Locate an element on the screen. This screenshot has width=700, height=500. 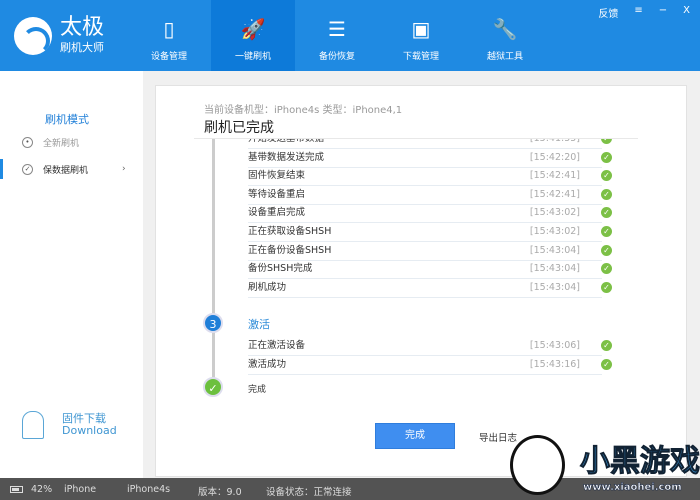
step-done-label: 完成 is located at coordinates (257, 390).